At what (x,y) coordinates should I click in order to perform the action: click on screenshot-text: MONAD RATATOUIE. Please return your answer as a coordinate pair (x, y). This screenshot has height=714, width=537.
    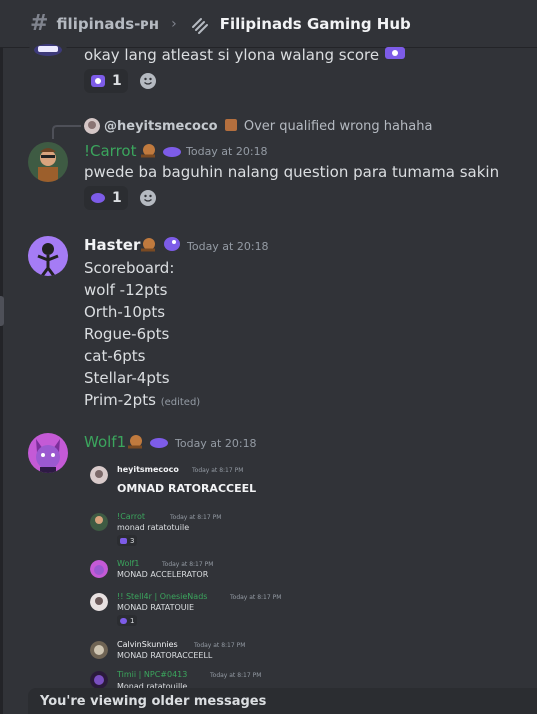
    Looking at the image, I should click on (156, 607).